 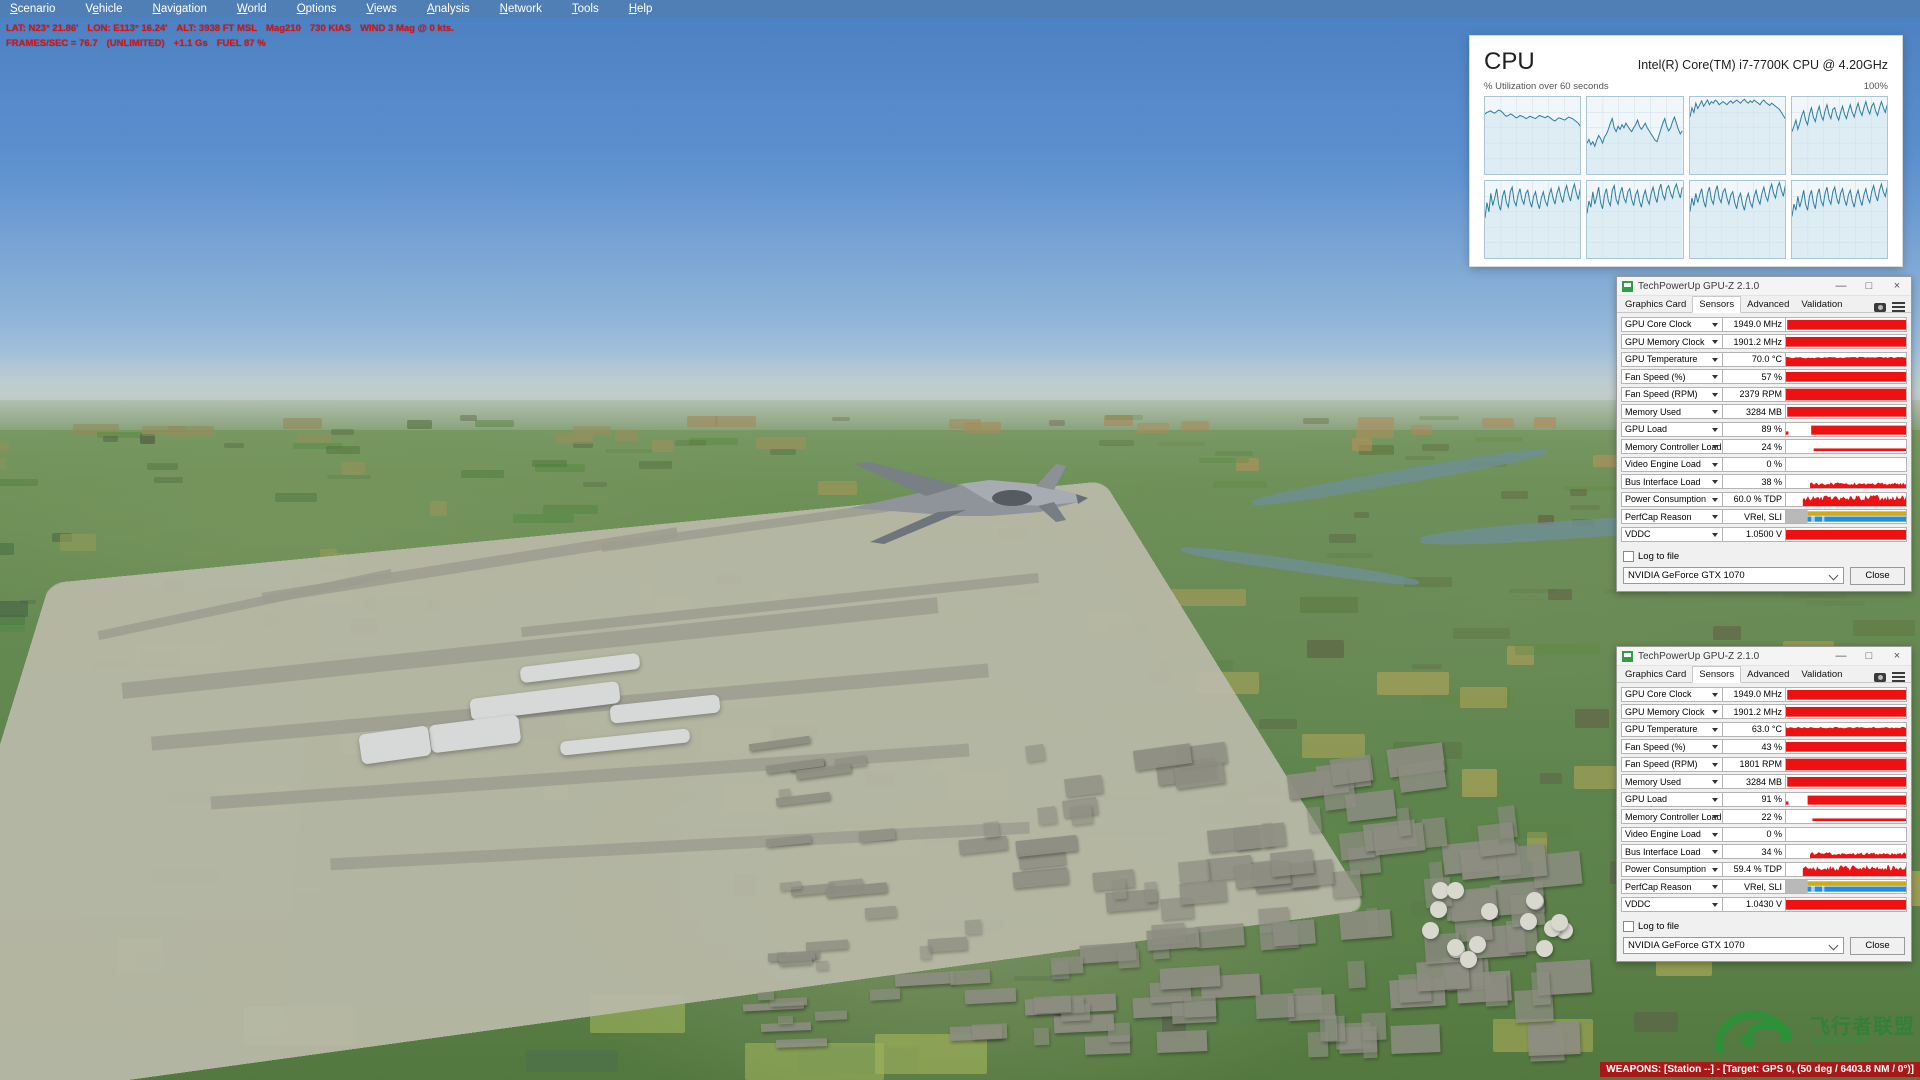 I want to click on hud-field: Mag210, so click(x=283, y=28).